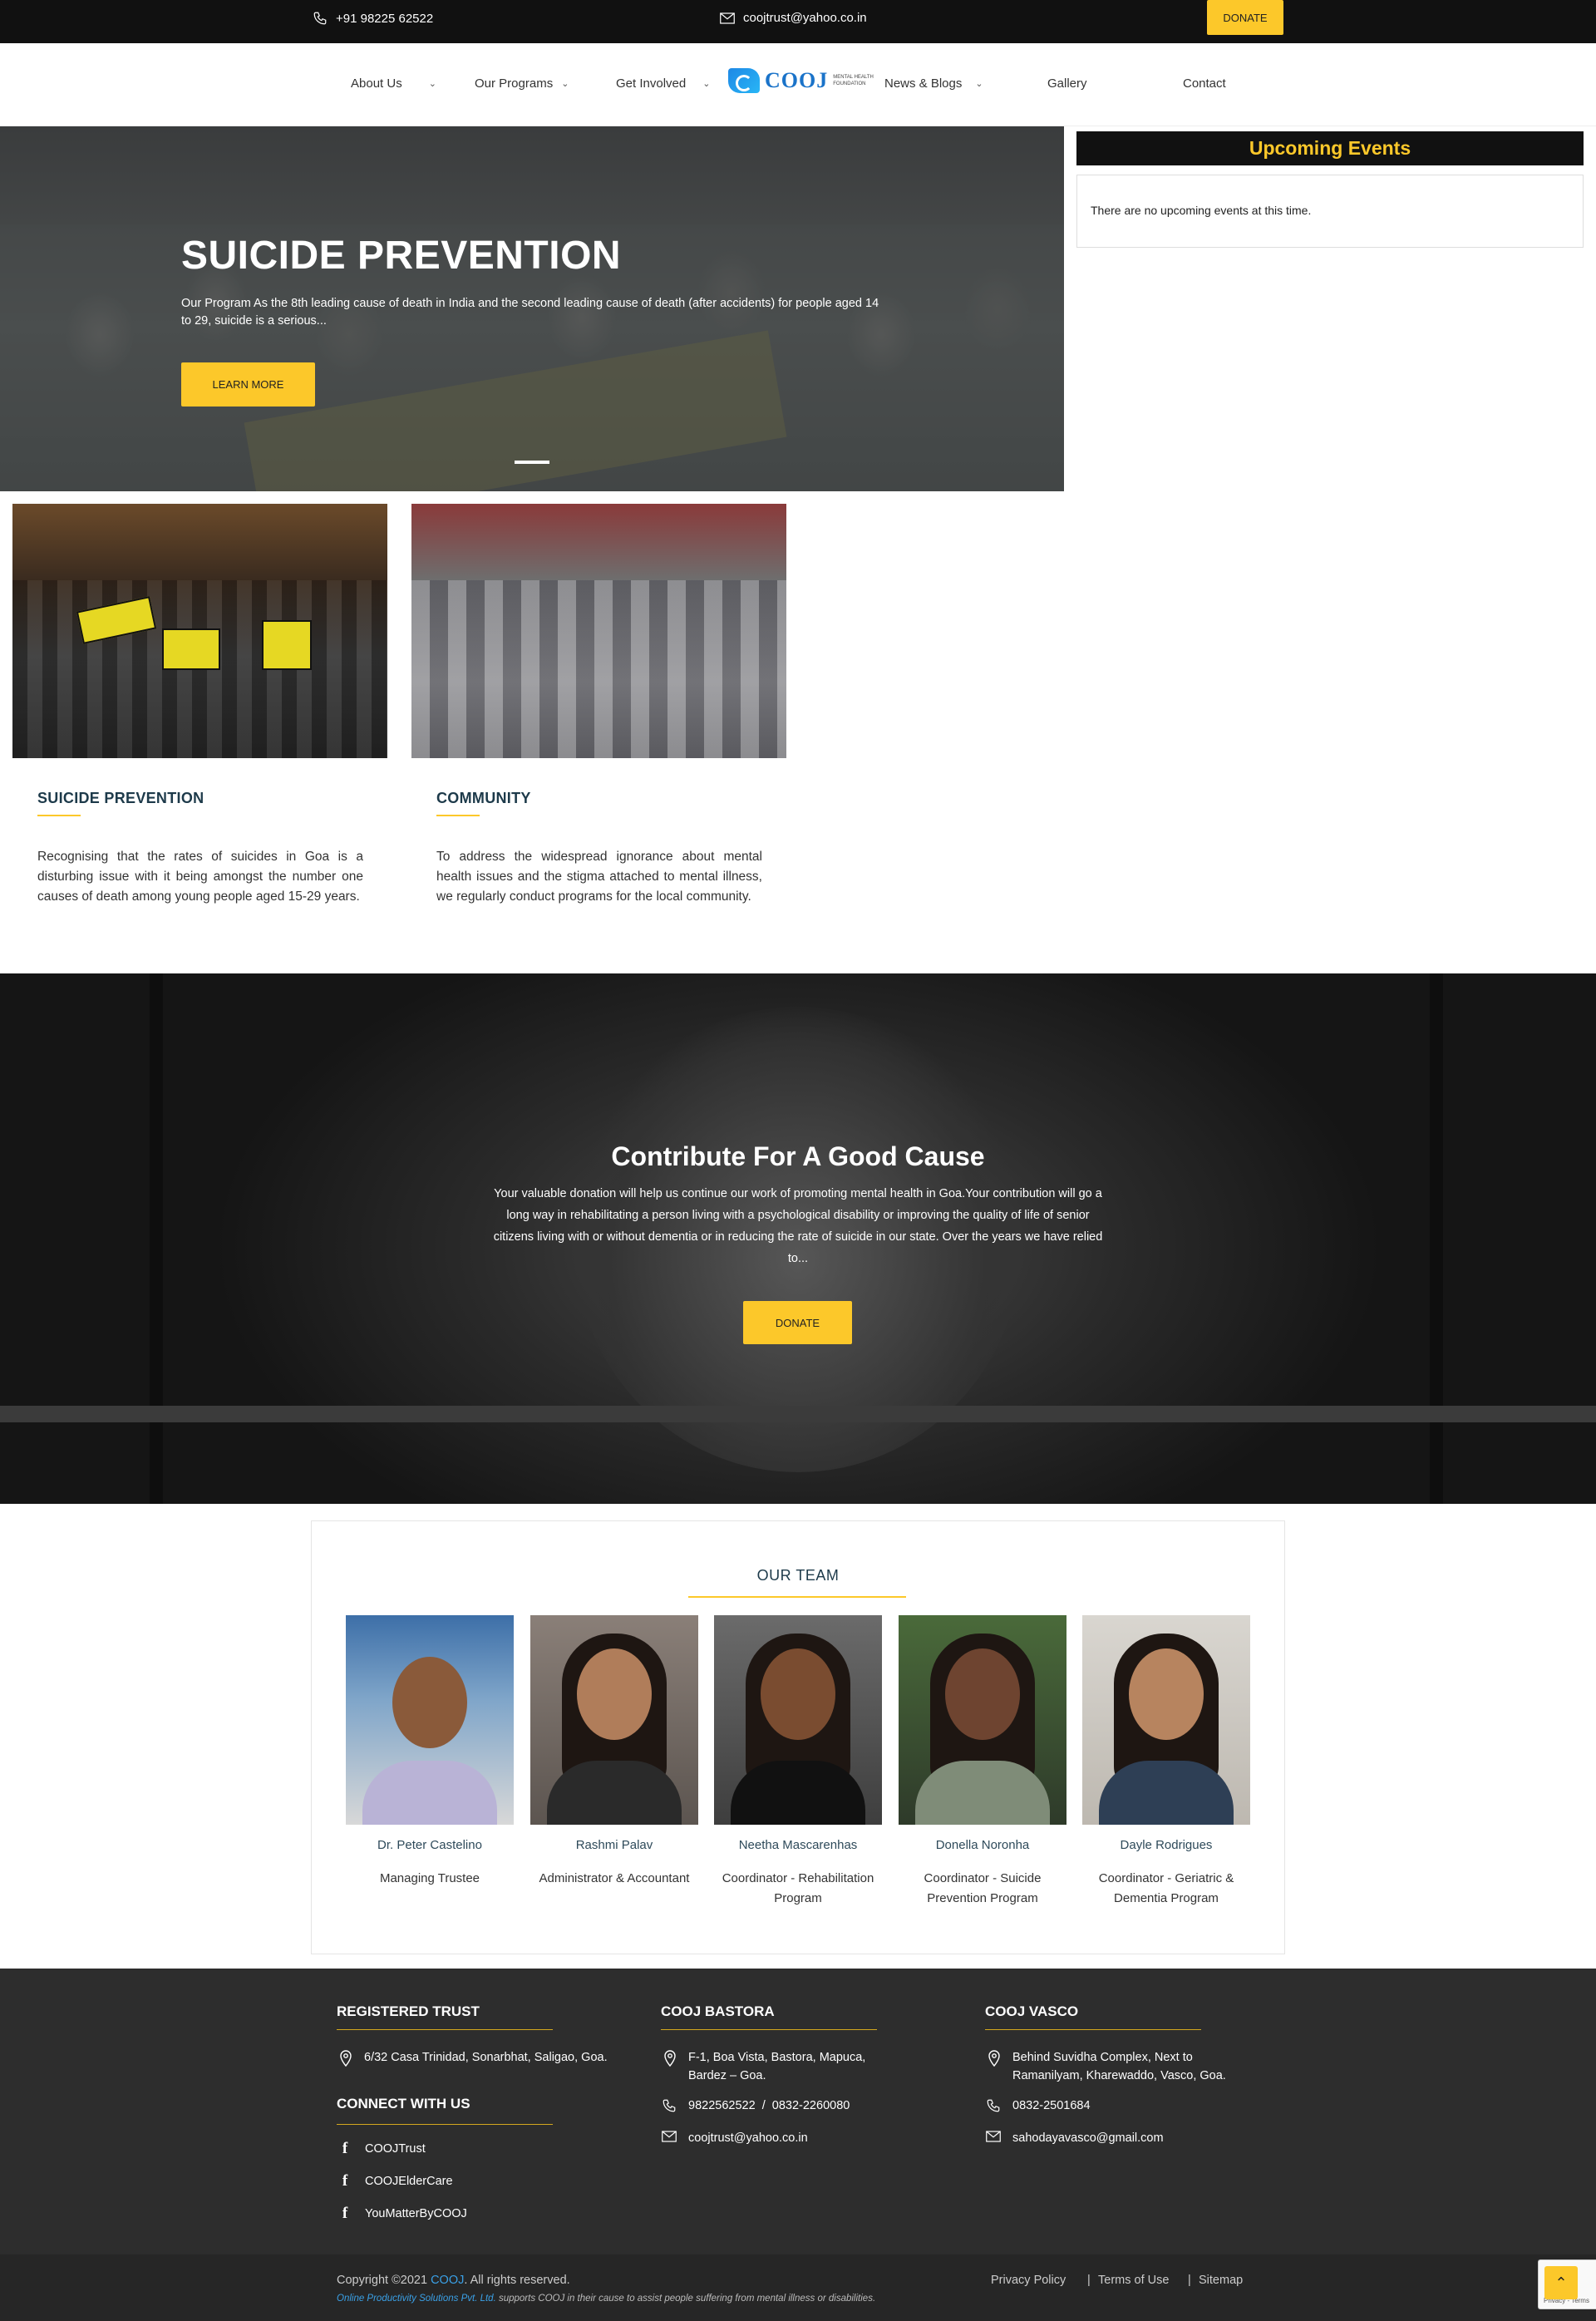 Image resolution: width=1596 pixels, height=2321 pixels. I want to click on footer-bastora-email: coojtrust@yahoo.co.in, so click(735, 2138).